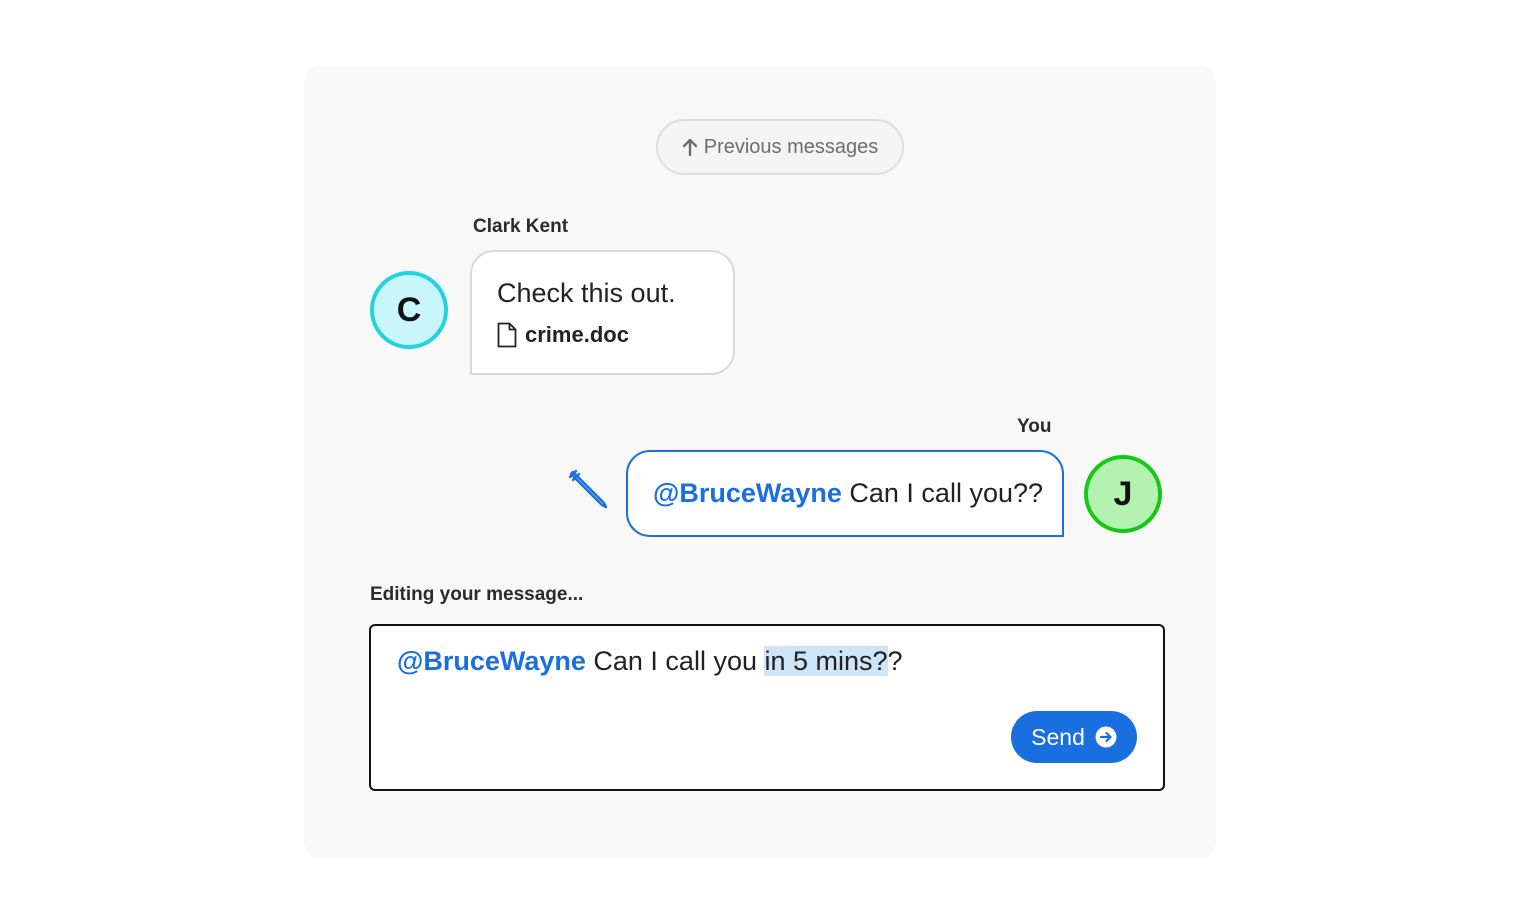 Image resolution: width=1520 pixels, height=924 pixels. Describe the element at coordinates (577, 334) in the screenshot. I see `attachment-name: crime.doc` at that location.